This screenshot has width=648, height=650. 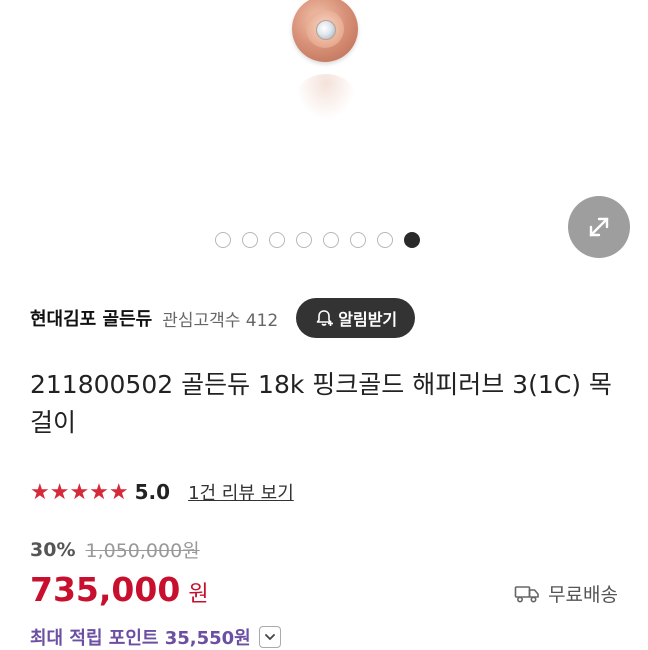 What do you see at coordinates (152, 492) in the screenshot?
I see `rating-score: 5.0` at bounding box center [152, 492].